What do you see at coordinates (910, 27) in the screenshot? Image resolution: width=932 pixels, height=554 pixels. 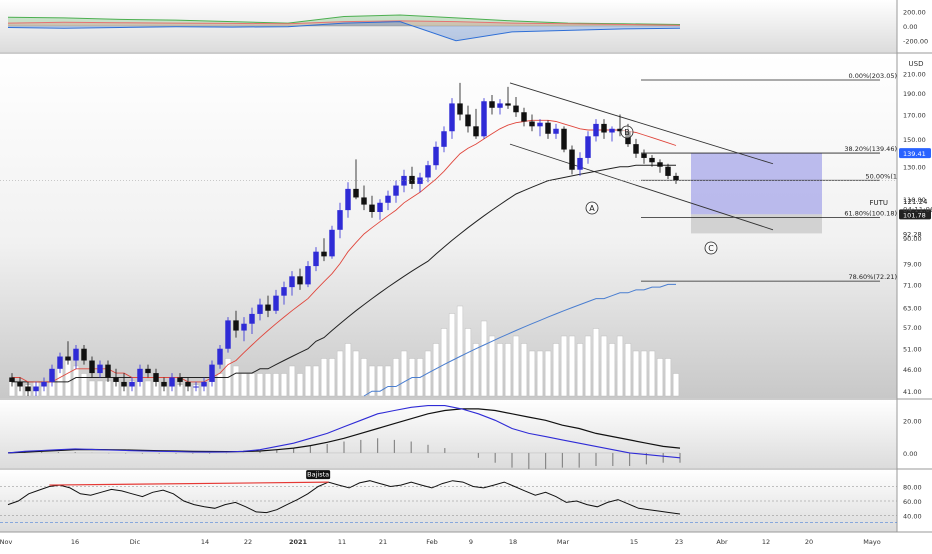 I see `osc-axis-tick: 0.00` at bounding box center [910, 27].